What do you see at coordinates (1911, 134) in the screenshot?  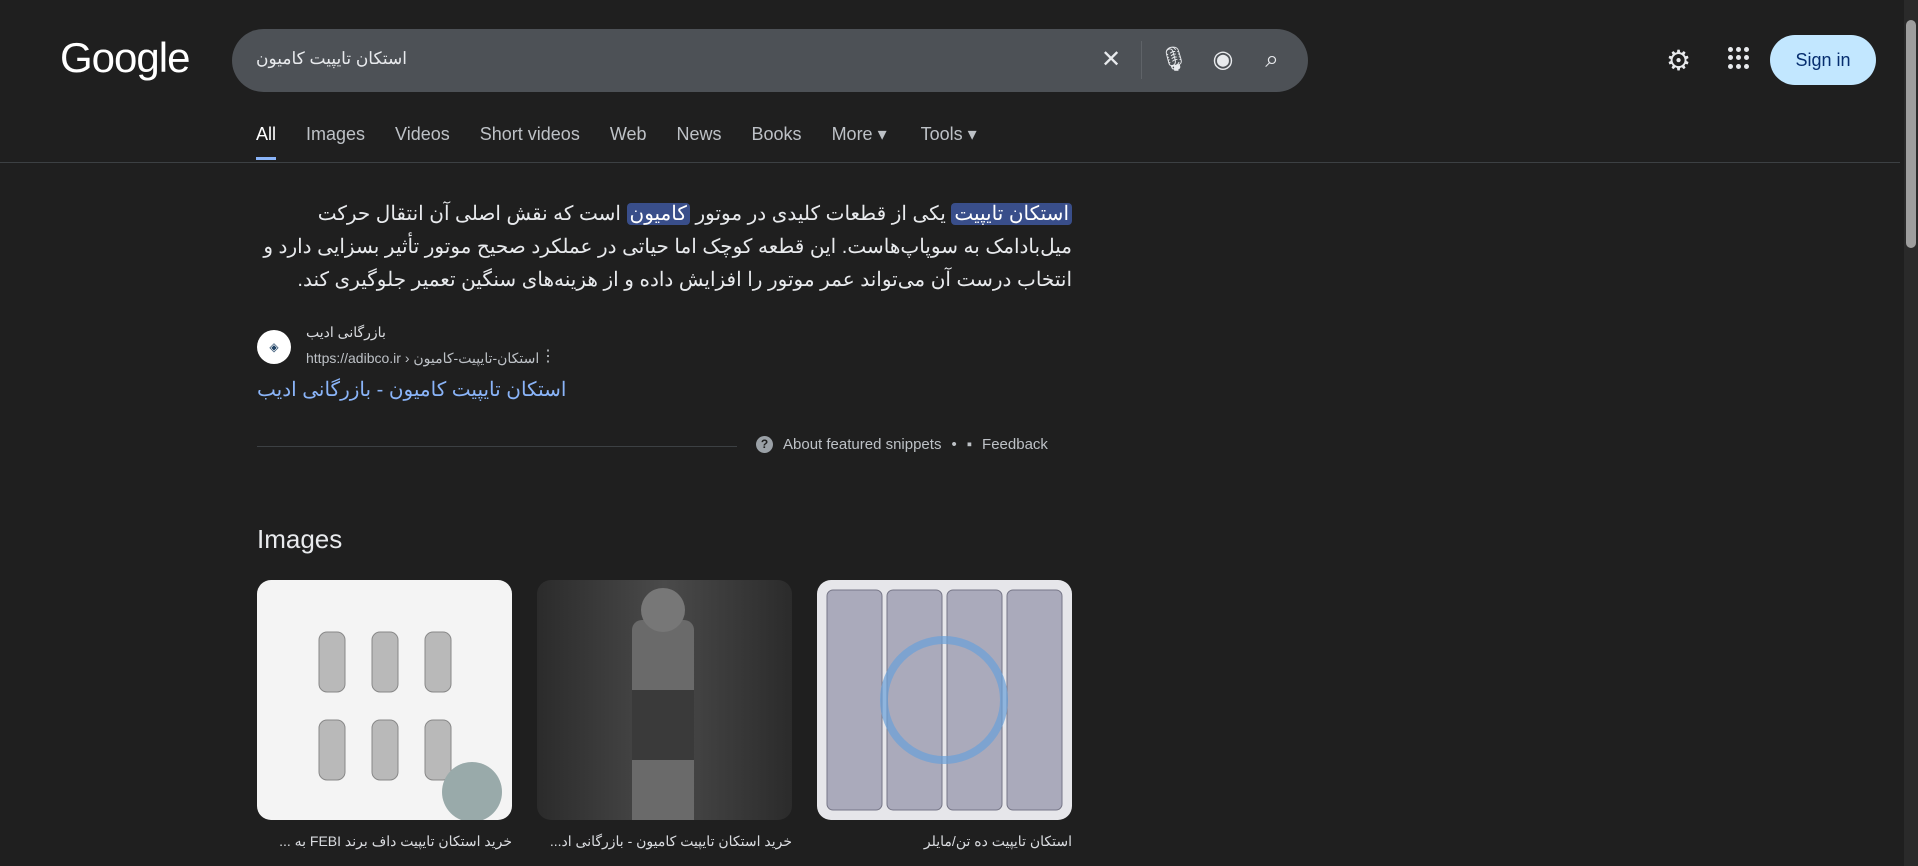 I see `scrollbar-thumb` at bounding box center [1911, 134].